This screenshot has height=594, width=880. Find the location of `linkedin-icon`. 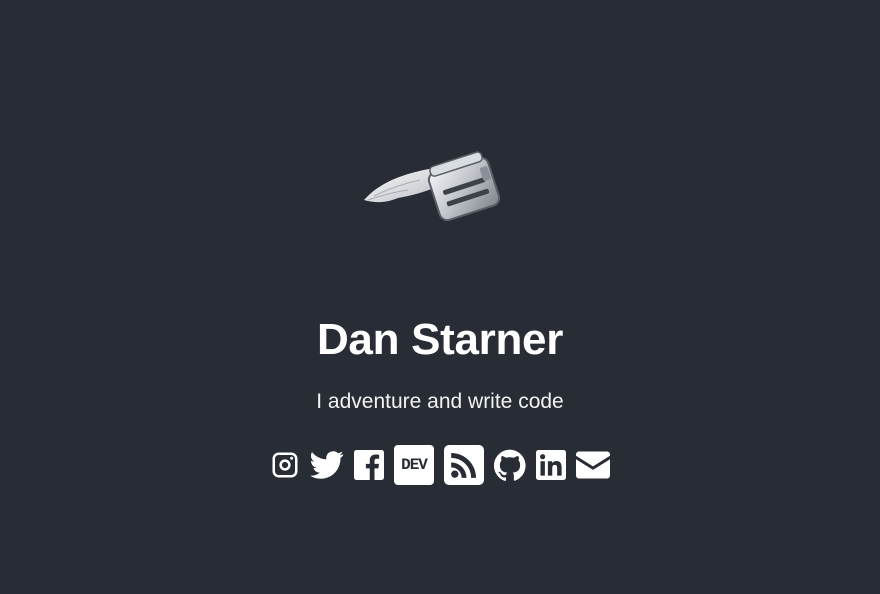

linkedin-icon is located at coordinates (551, 465).